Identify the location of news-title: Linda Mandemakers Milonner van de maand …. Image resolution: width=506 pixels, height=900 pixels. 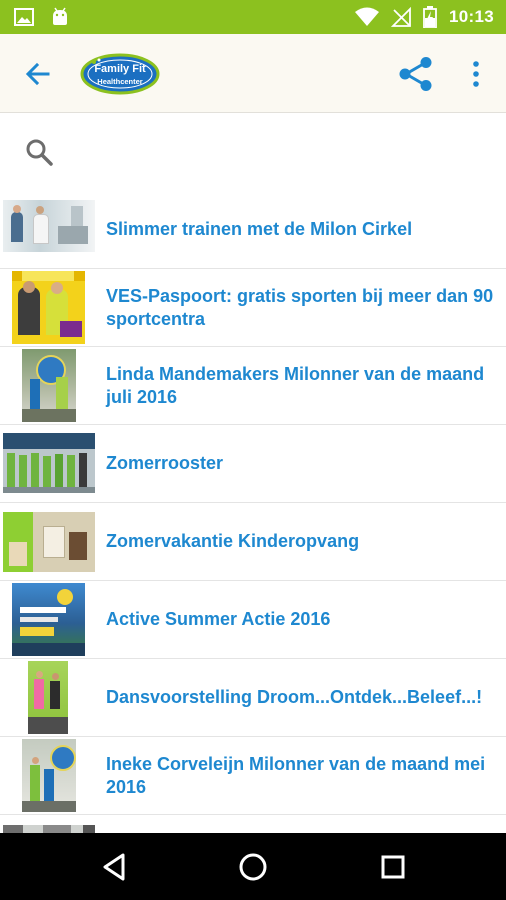
(295, 385).